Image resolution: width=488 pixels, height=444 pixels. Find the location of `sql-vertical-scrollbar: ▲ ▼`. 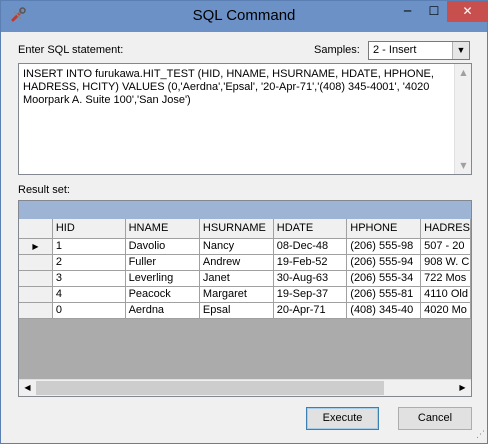

sql-vertical-scrollbar: ▲ ▼ is located at coordinates (462, 119).